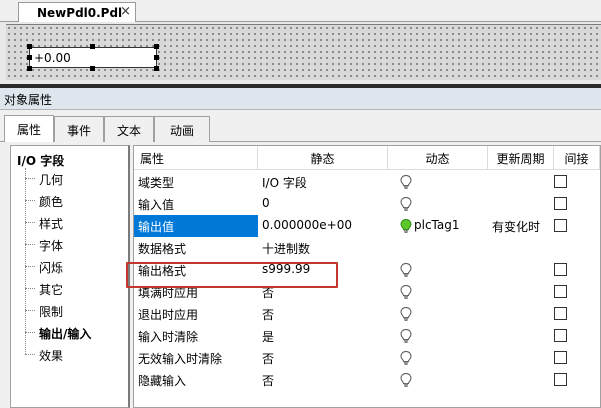 This screenshot has height=408, width=601. What do you see at coordinates (196, 204) in the screenshot?
I see `property-name: 输入值` at bounding box center [196, 204].